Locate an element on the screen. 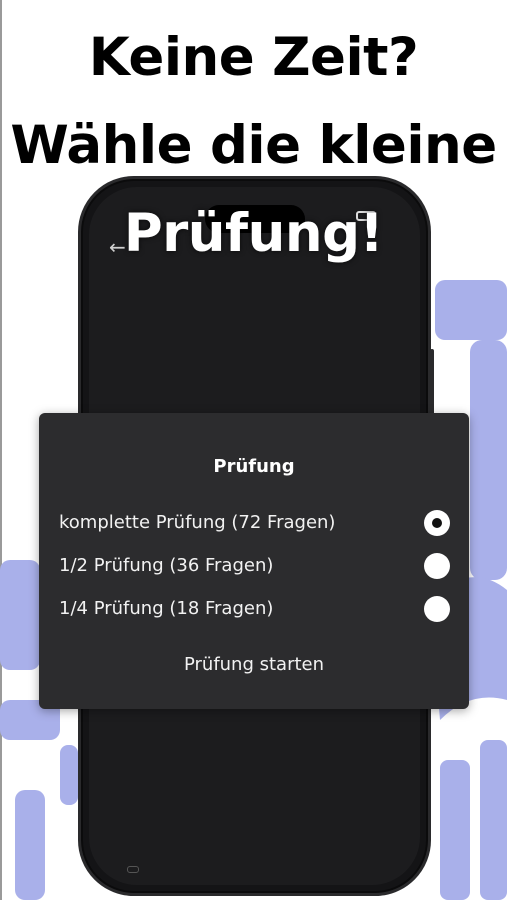  option-half-exam: 1/2 Prüfung (36 Fragen) is located at coordinates (254, 566).